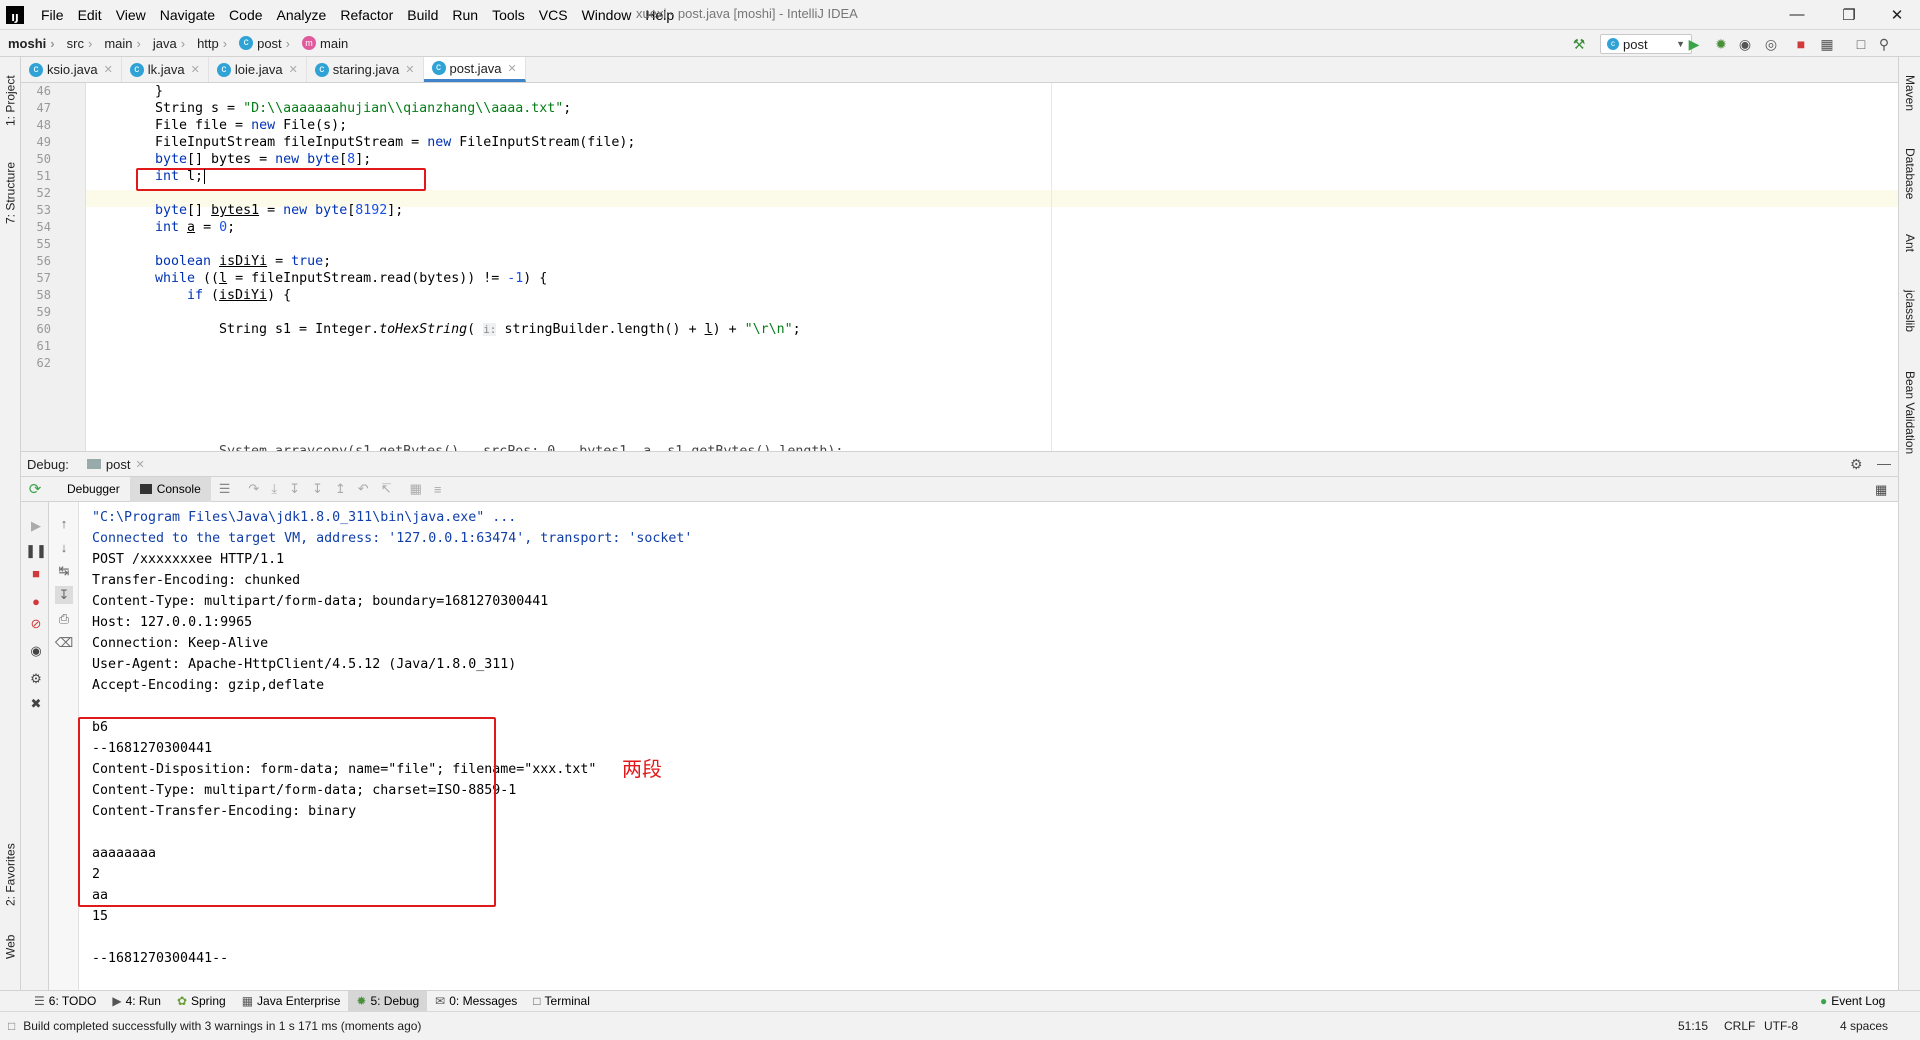 Image resolution: width=1920 pixels, height=1040 pixels. Describe the element at coordinates (1909, 413) in the screenshot. I see `tab-bean-validation: Bean Validation` at that location.